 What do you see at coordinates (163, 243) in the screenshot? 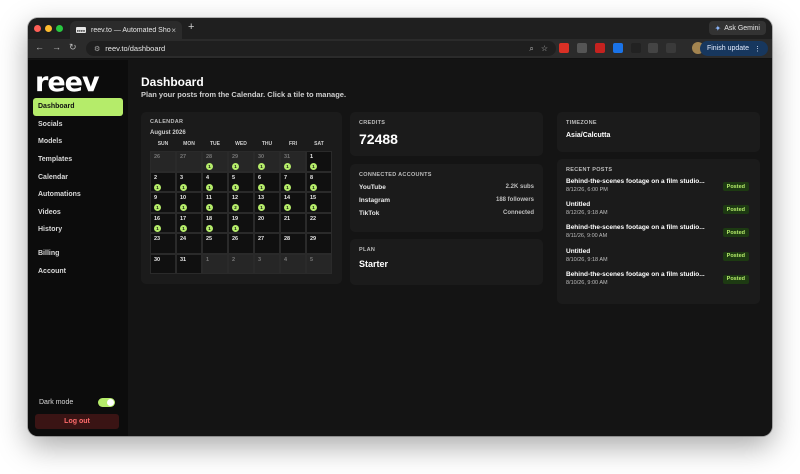
I see `calendar-day-cell: 23` at bounding box center [163, 243].